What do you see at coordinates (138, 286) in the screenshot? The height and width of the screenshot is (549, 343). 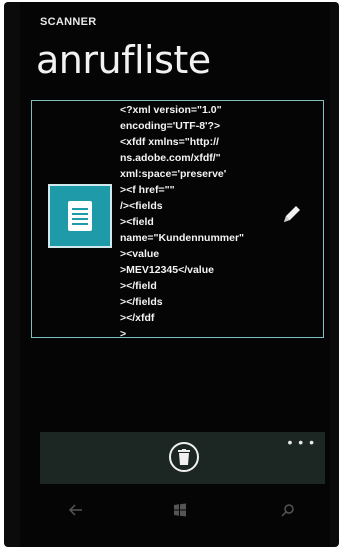 I see `content-line: ></field` at bounding box center [138, 286].